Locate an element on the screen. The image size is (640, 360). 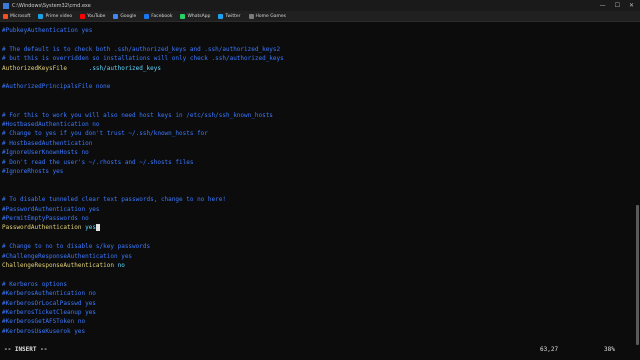
status-bar: -- INSERT -- 63,27 38% is located at coordinates (320, 350).